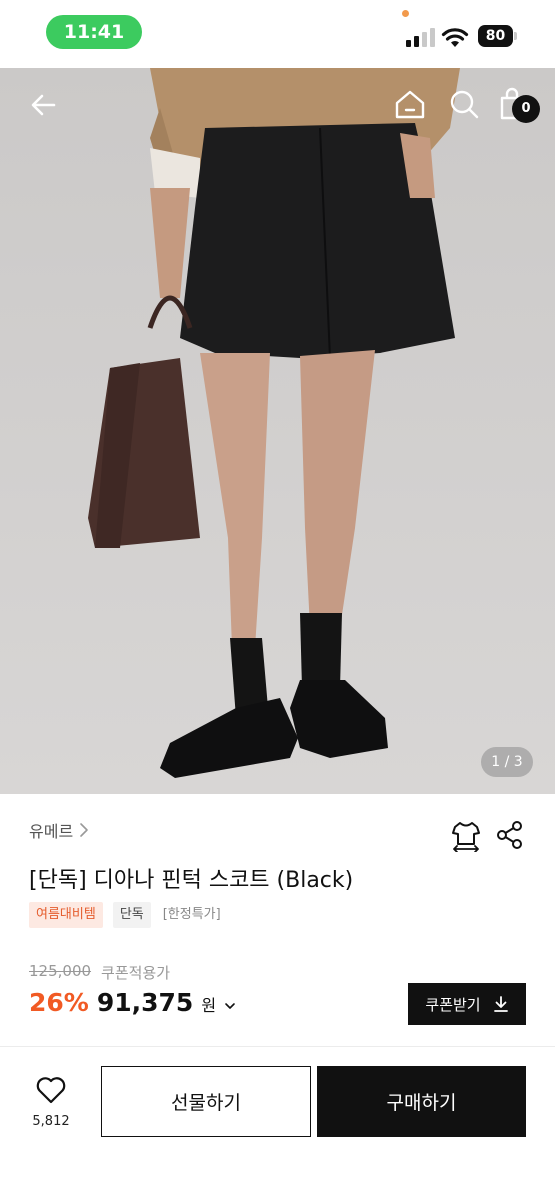 This screenshot has width=555, height=1200. Describe the element at coordinates (59, 1002) in the screenshot. I see `discount-rate: 26%` at that location.